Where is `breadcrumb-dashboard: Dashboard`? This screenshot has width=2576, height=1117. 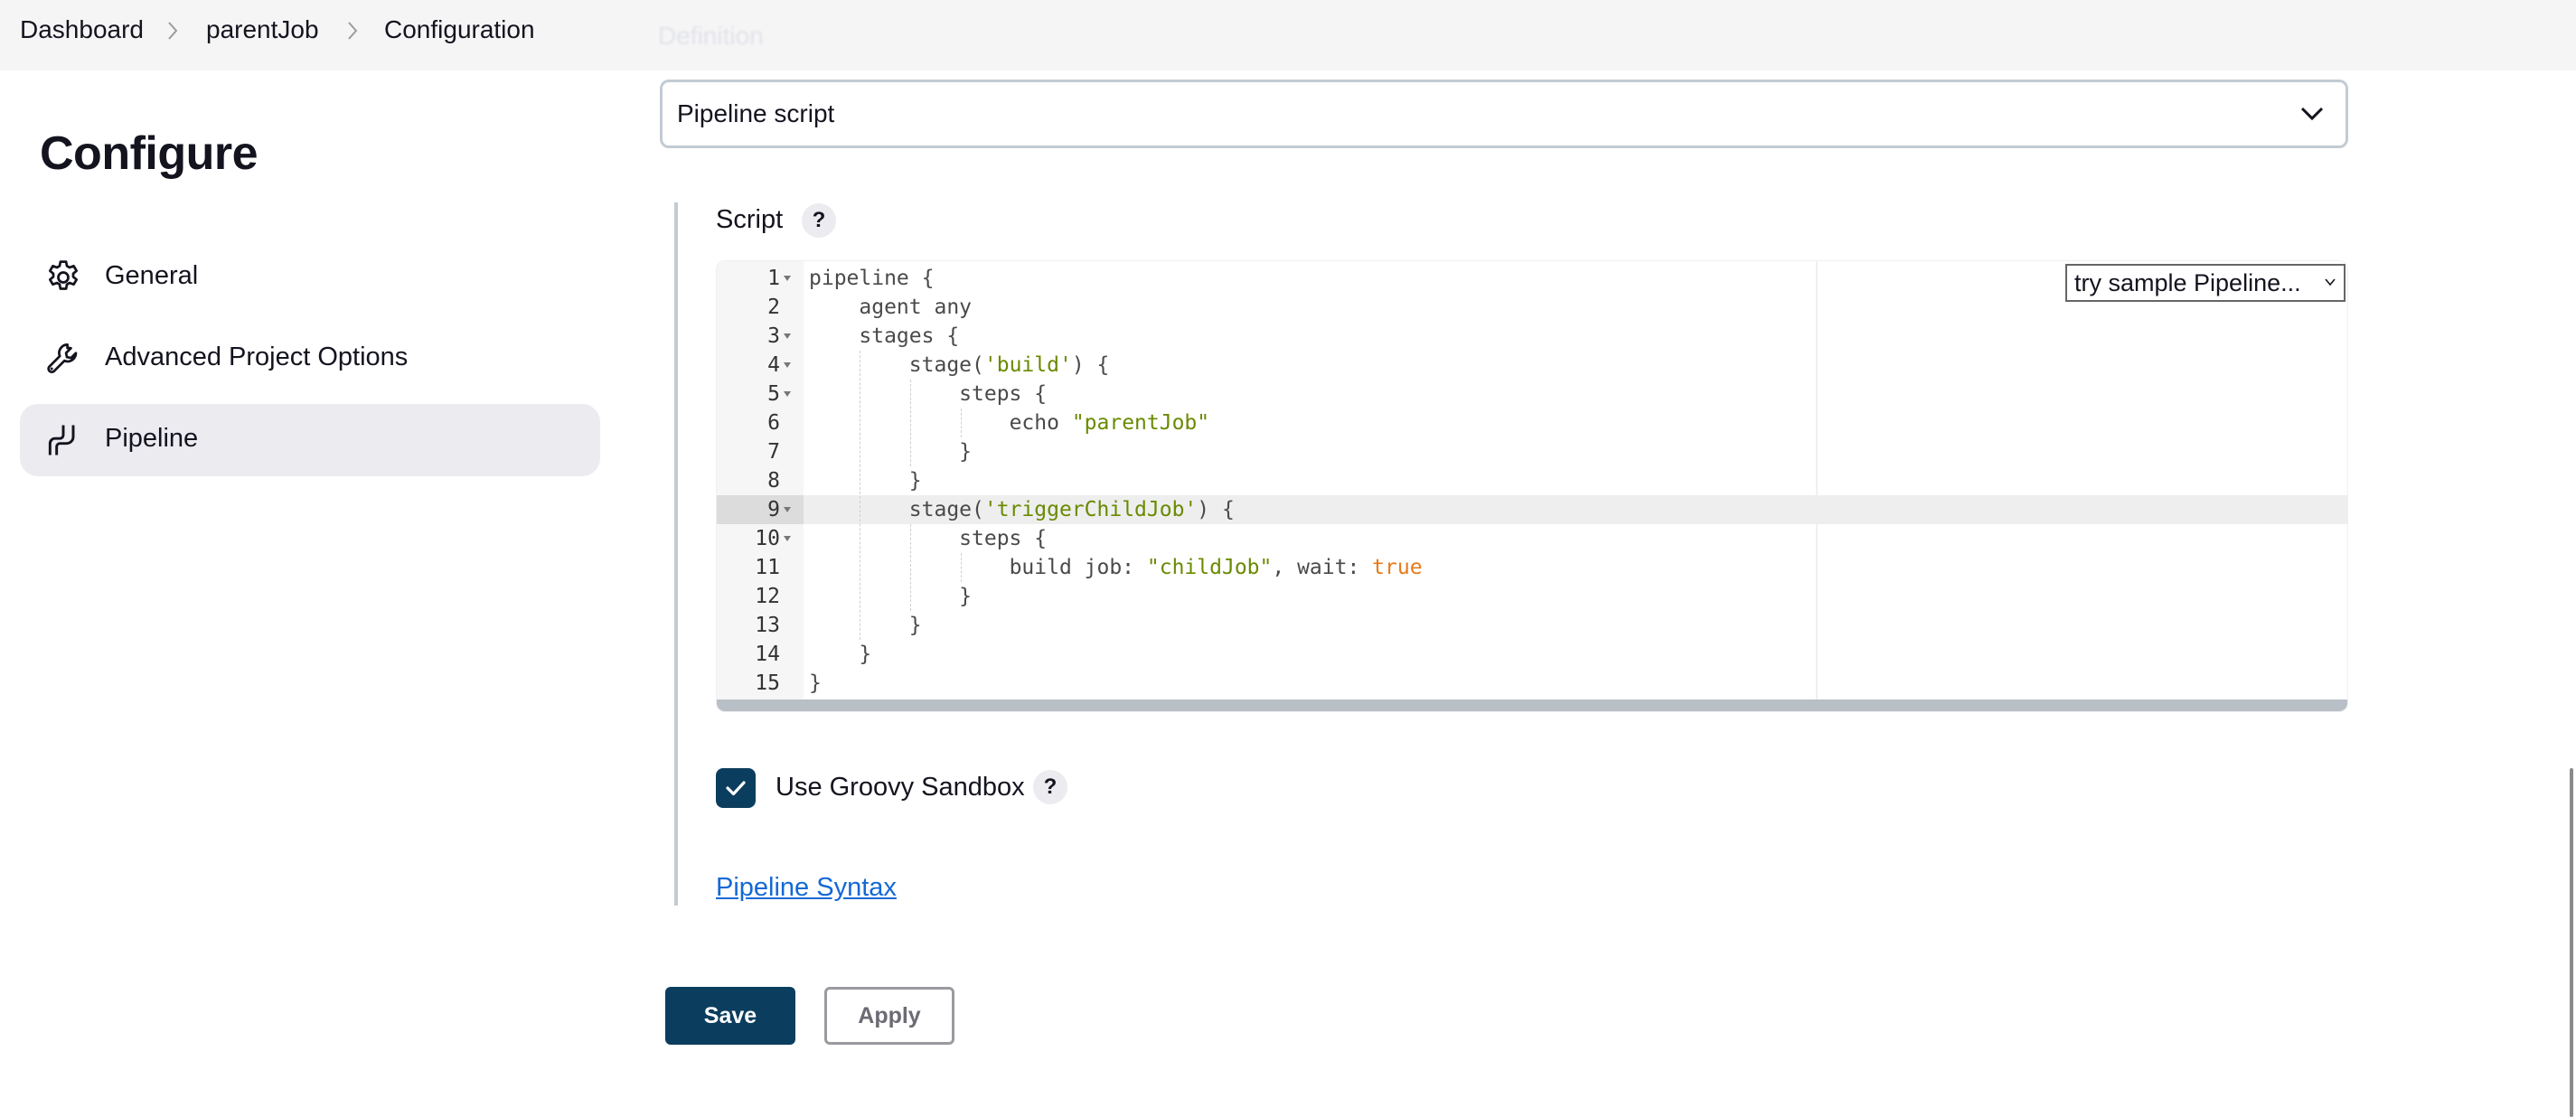 breadcrumb-dashboard: Dashboard is located at coordinates (82, 29).